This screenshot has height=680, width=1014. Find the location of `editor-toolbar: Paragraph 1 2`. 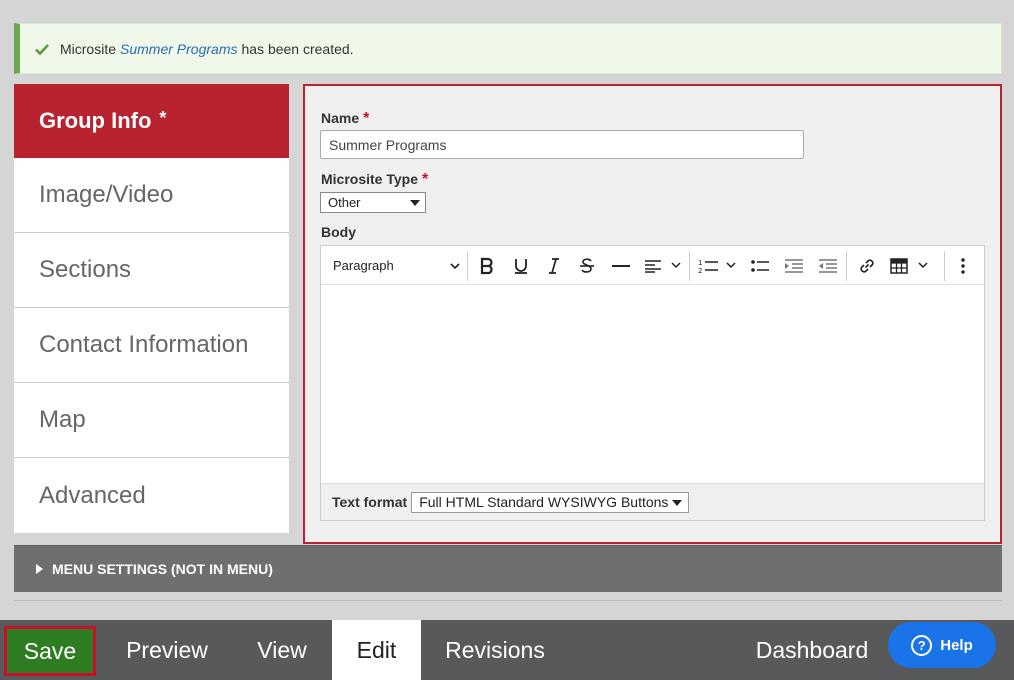

editor-toolbar: Paragraph 1 2 is located at coordinates (652, 265).